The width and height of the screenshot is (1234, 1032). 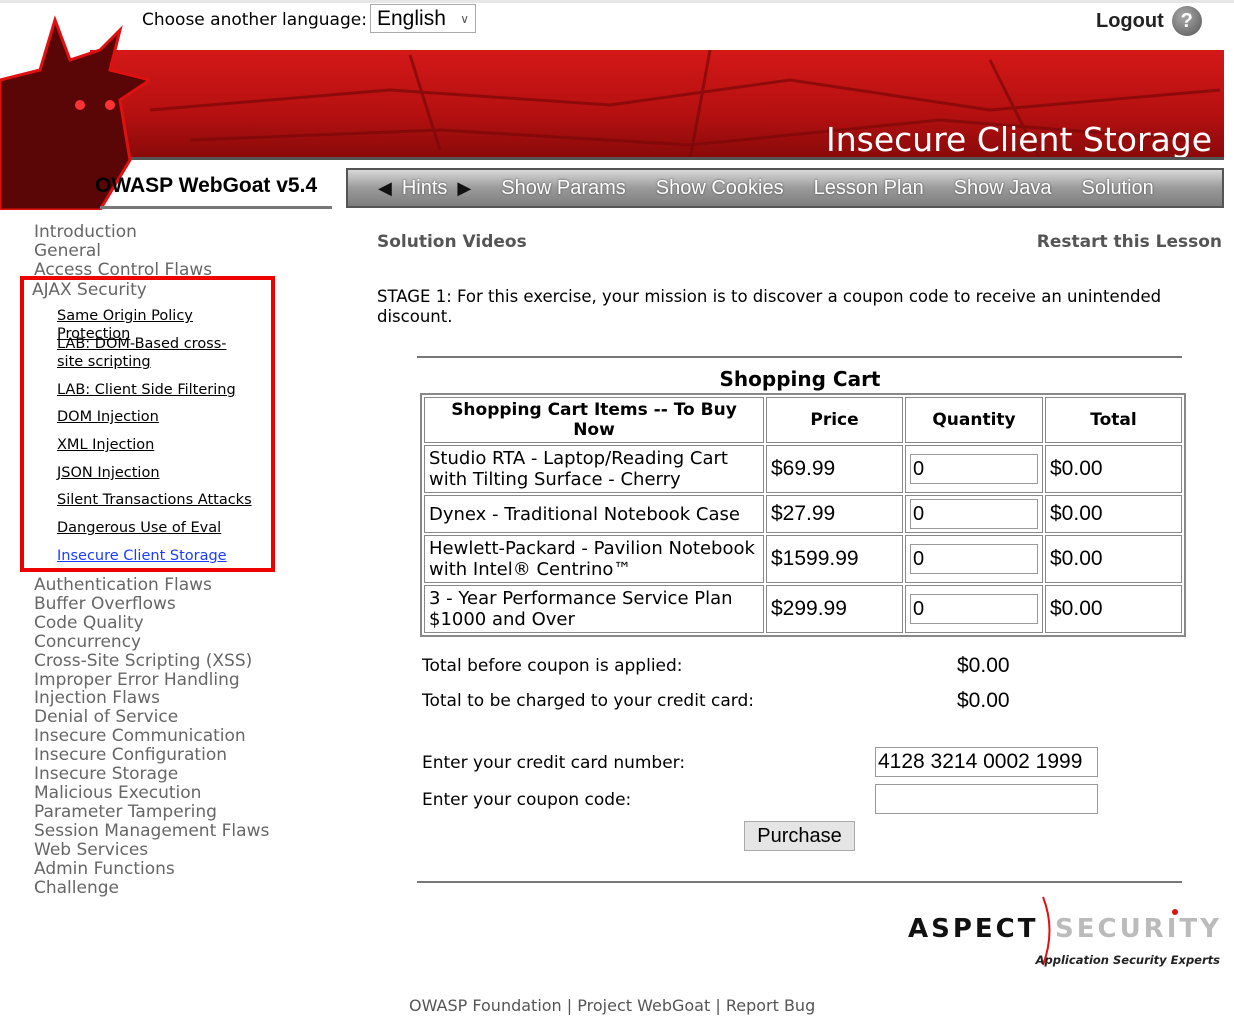 I want to click on lesson-link-active: Insecure Client Storage, so click(x=162, y=556).